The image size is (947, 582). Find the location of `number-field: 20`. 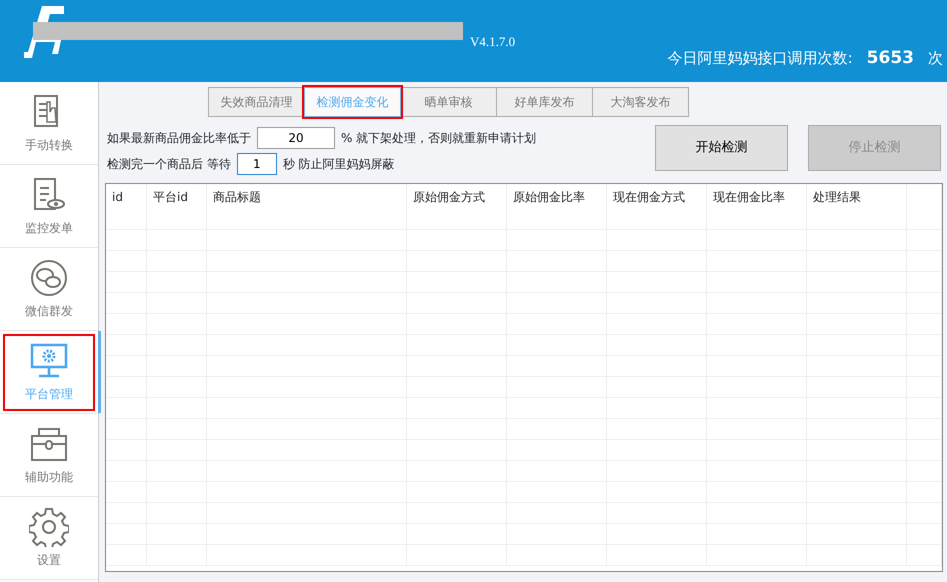

number-field: 20 is located at coordinates (296, 138).